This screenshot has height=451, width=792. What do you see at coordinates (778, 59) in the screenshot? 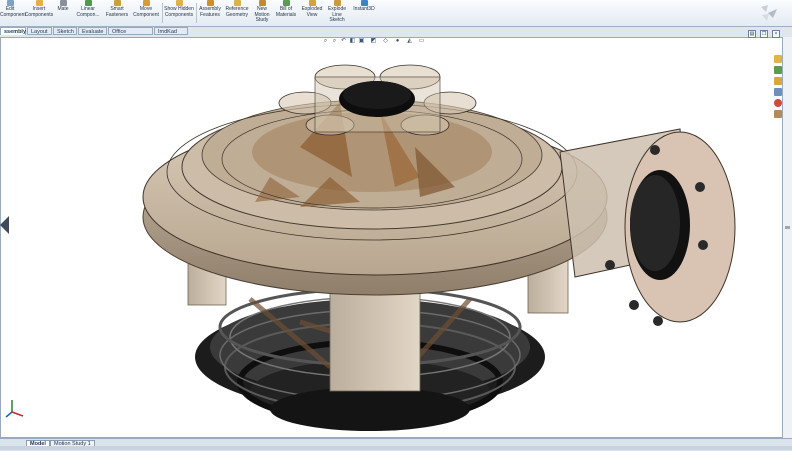
I see `solidworks-resources-icon` at bounding box center [778, 59].